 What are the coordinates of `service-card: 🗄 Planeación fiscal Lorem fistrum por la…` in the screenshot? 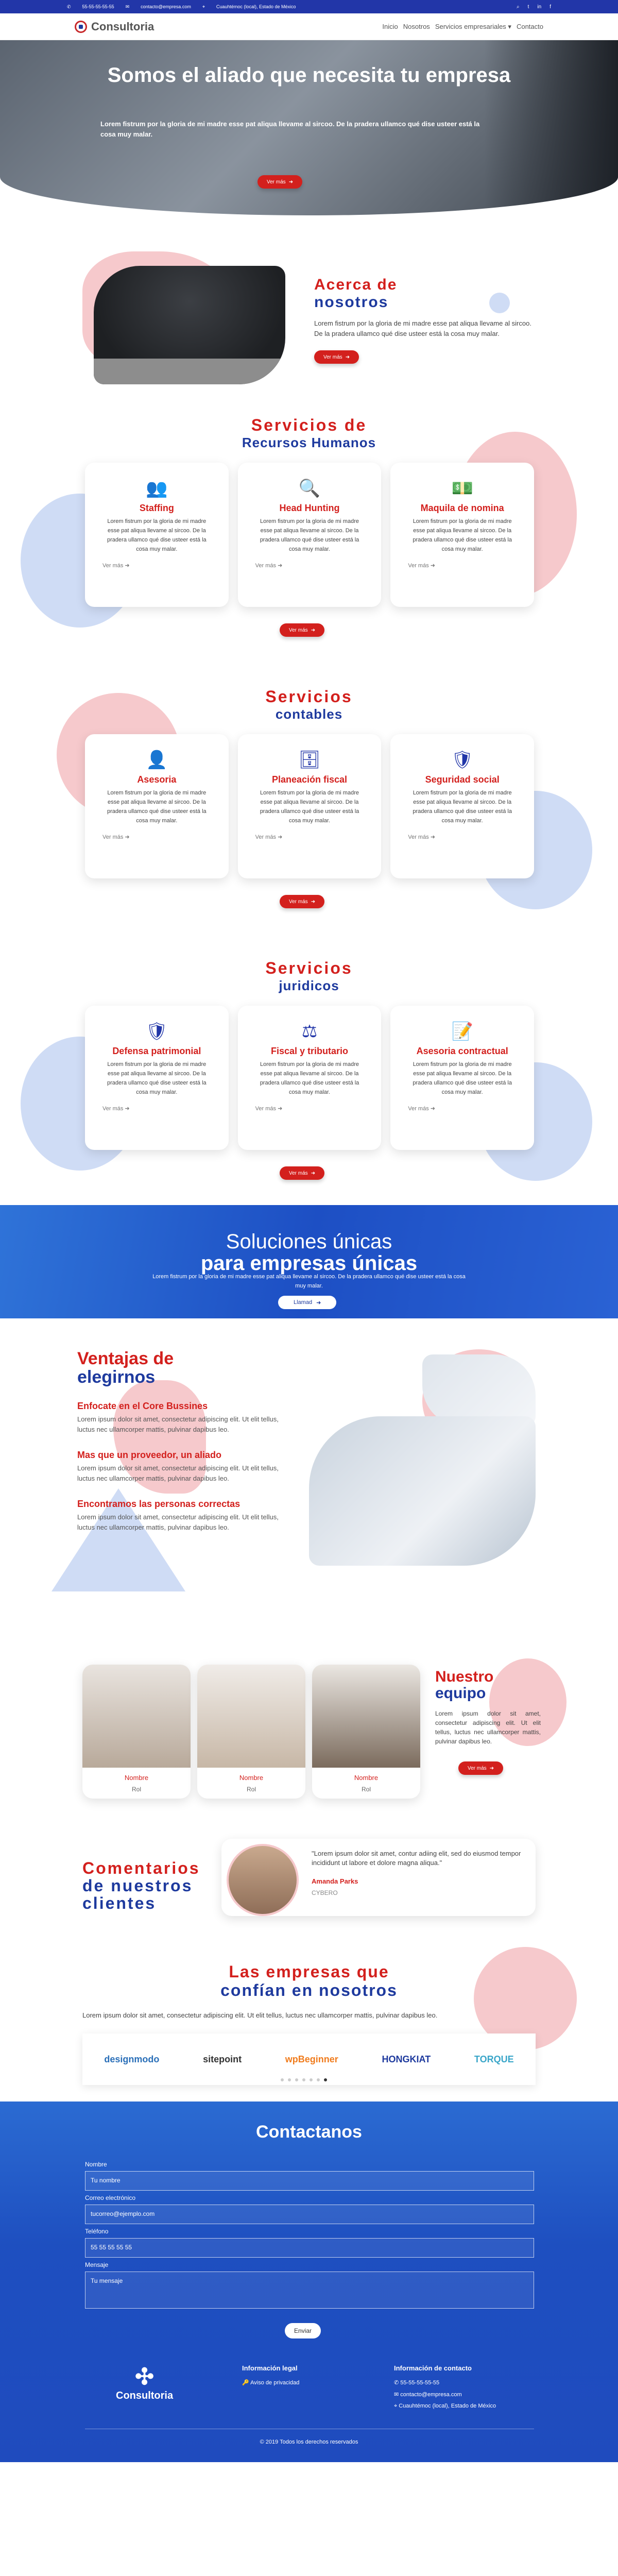 It's located at (309, 806).